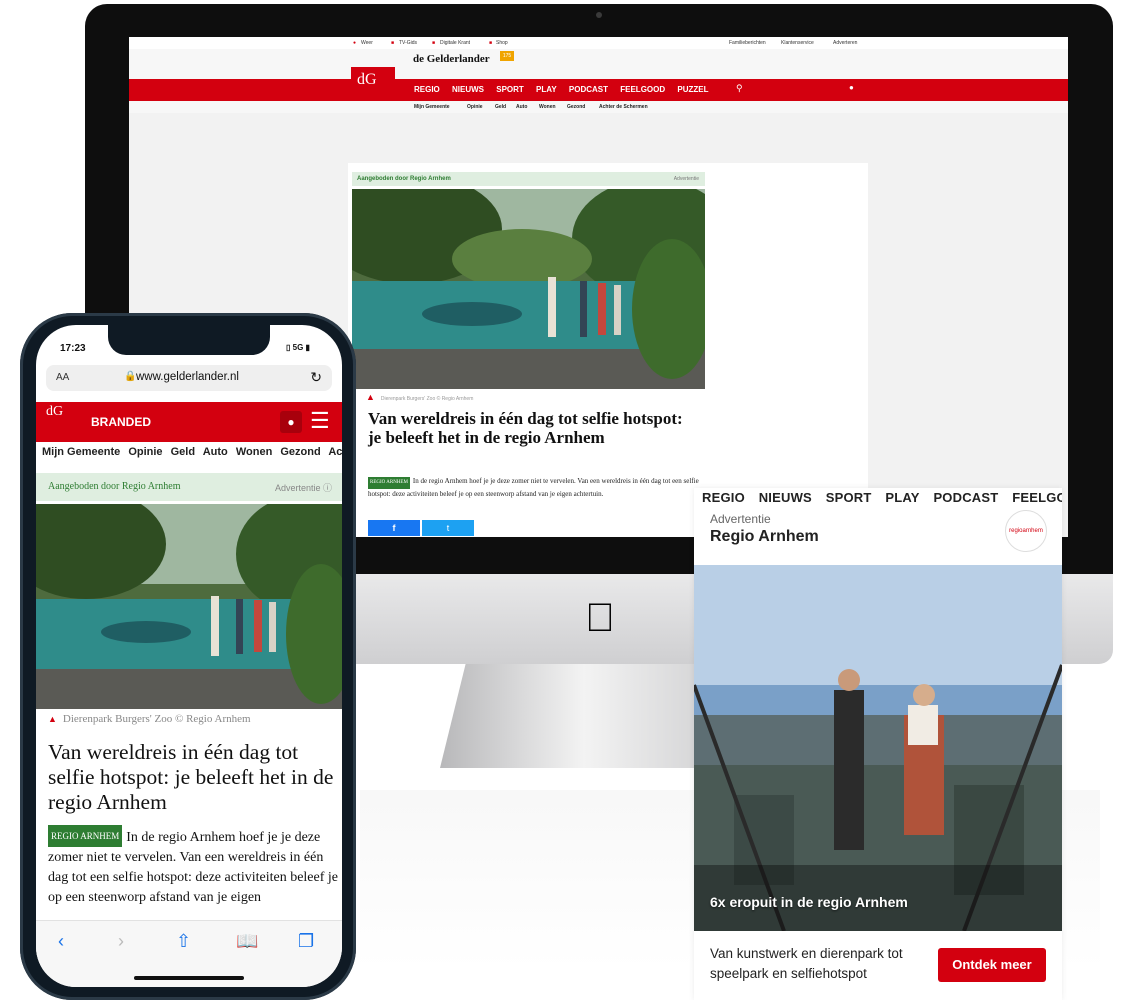 The height and width of the screenshot is (1000, 1122). What do you see at coordinates (500, 107) in the screenshot?
I see `subnav-geld: Geld` at bounding box center [500, 107].